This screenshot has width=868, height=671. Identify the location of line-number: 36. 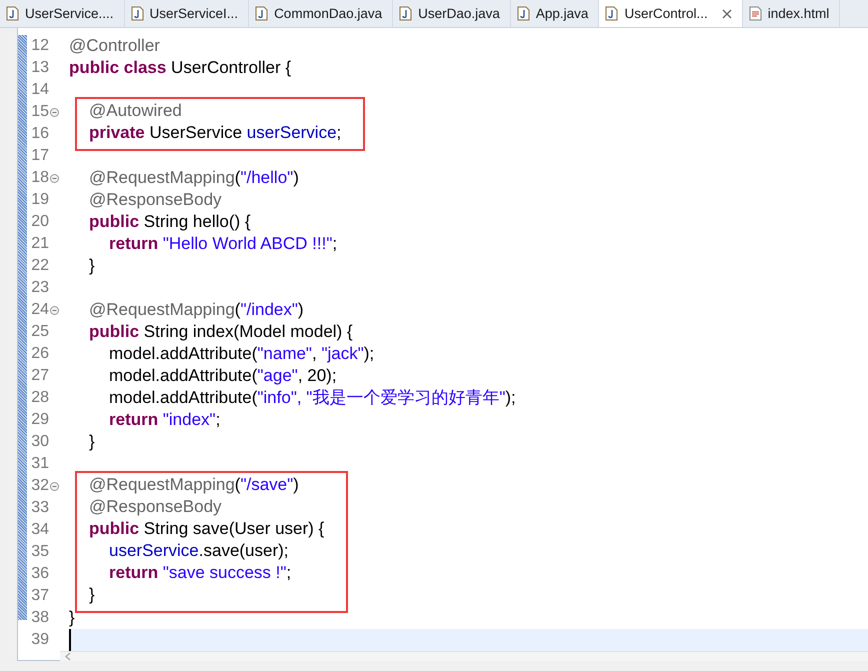
(39, 574).